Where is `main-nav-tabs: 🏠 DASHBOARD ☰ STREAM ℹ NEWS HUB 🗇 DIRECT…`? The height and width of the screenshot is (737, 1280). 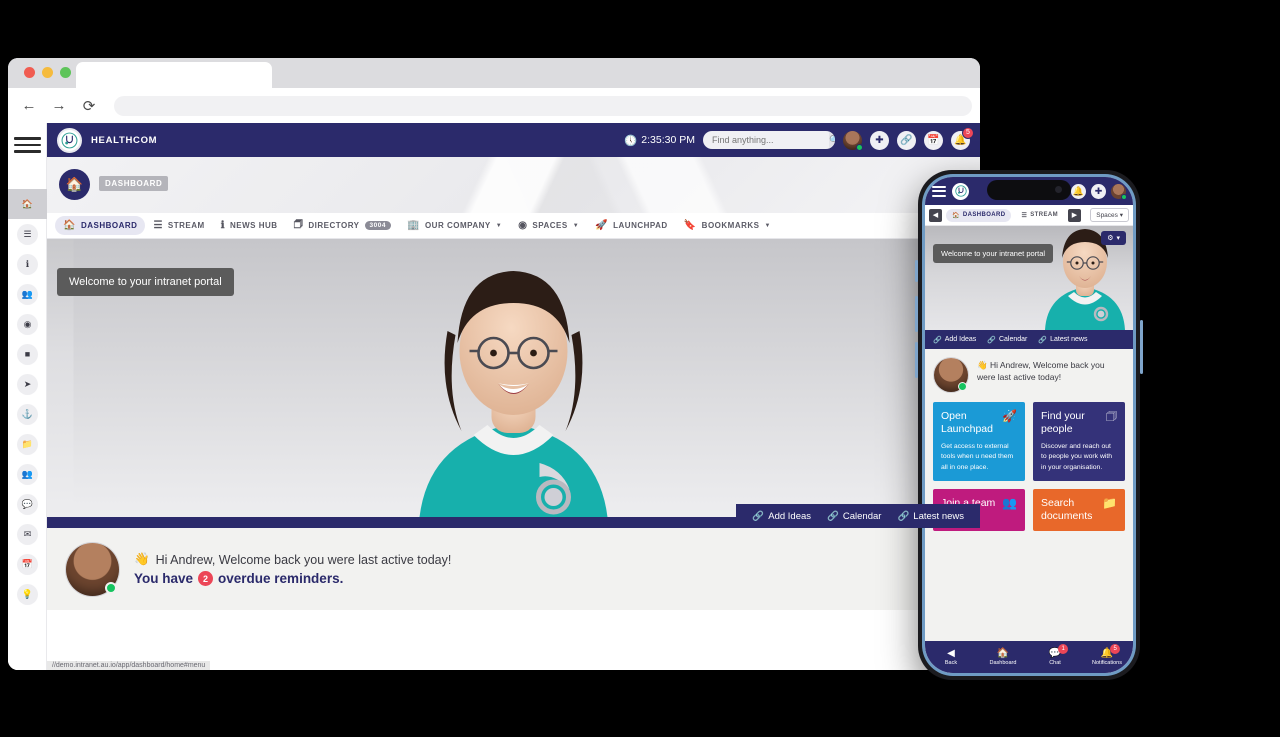
main-nav-tabs: 🏠 DASHBOARD ☰ STREAM ℹ NEWS HUB 🗇 DIRECT… is located at coordinates (513, 226).